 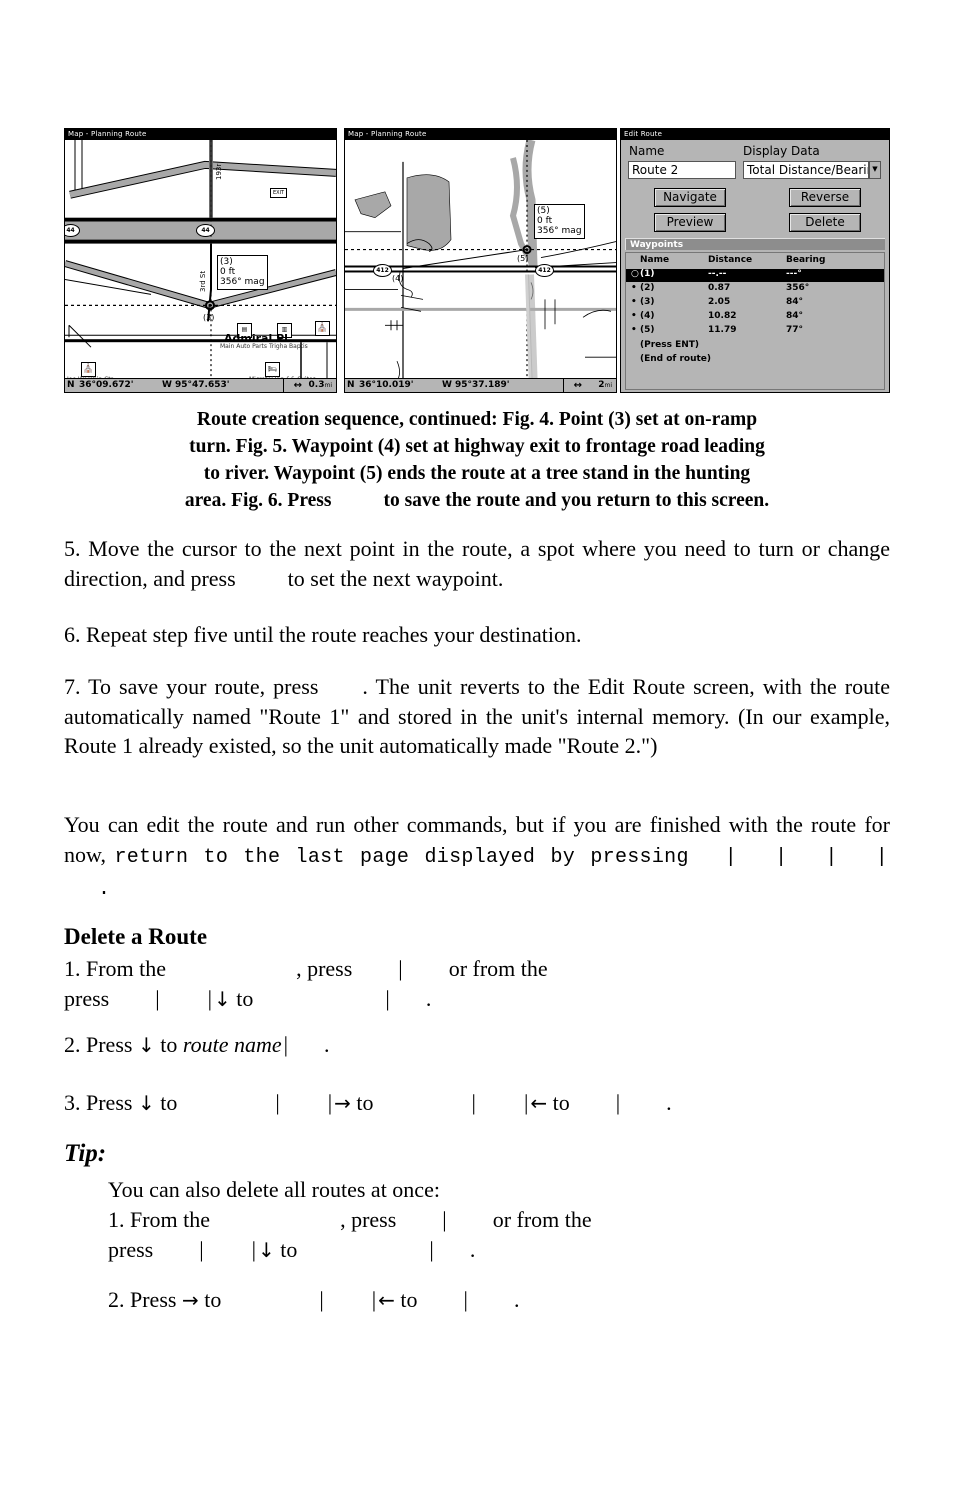 What do you see at coordinates (202, 385) in the screenshot?
I see `longitude-value: 95°47.653'` at bounding box center [202, 385].